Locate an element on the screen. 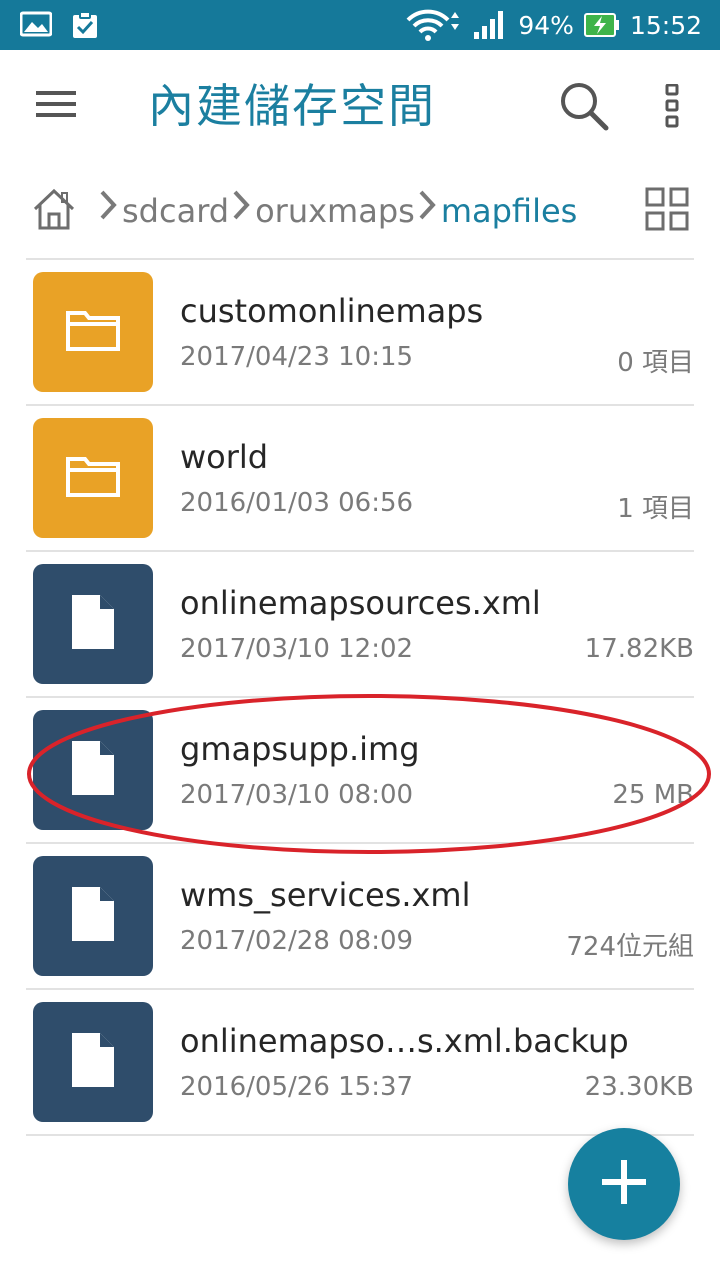 The image size is (720, 1280). file-date: 2016/01/03 06:56 is located at coordinates (297, 503).